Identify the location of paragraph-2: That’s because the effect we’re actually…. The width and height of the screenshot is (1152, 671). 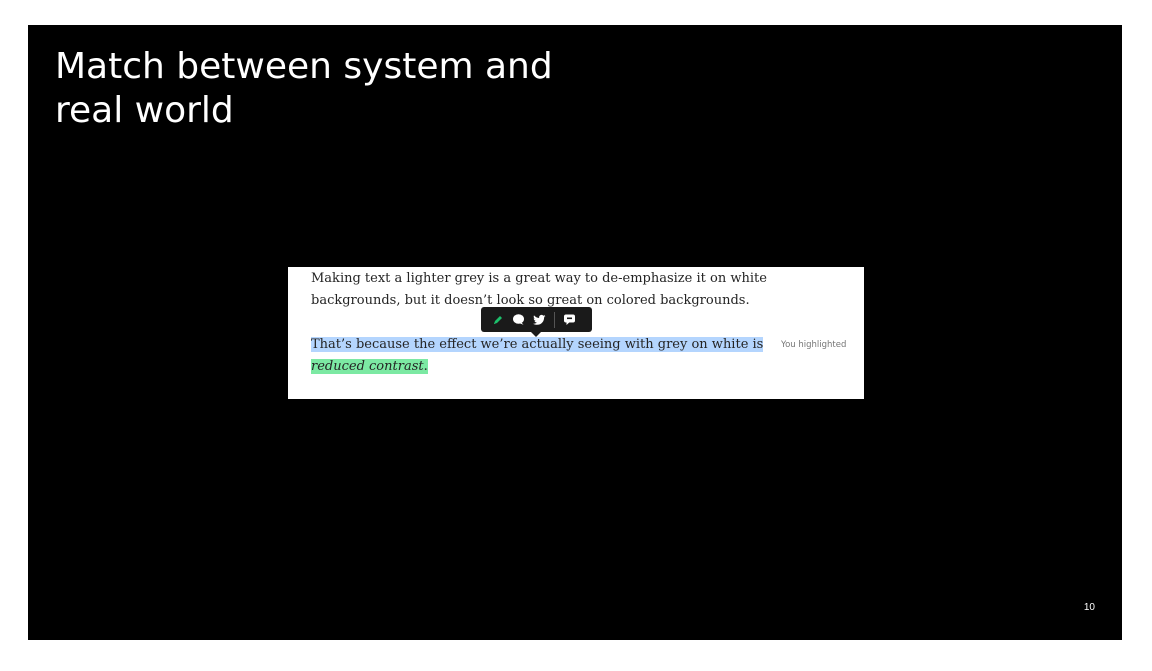
(546, 356).